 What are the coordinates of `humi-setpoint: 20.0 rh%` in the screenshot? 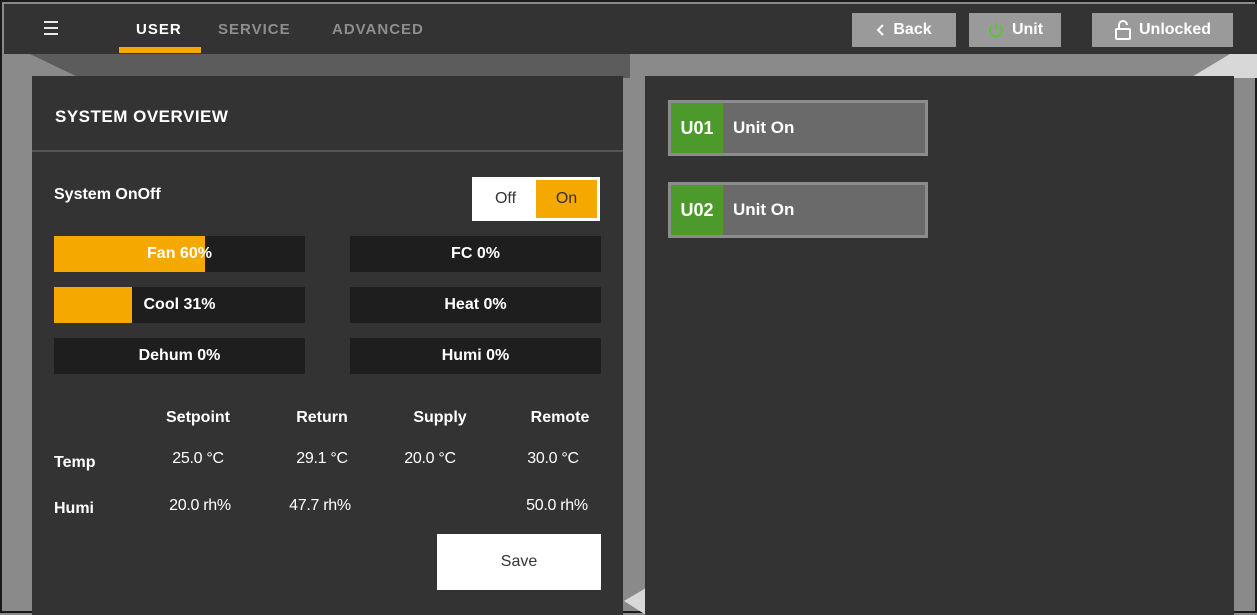 It's located at (200, 505).